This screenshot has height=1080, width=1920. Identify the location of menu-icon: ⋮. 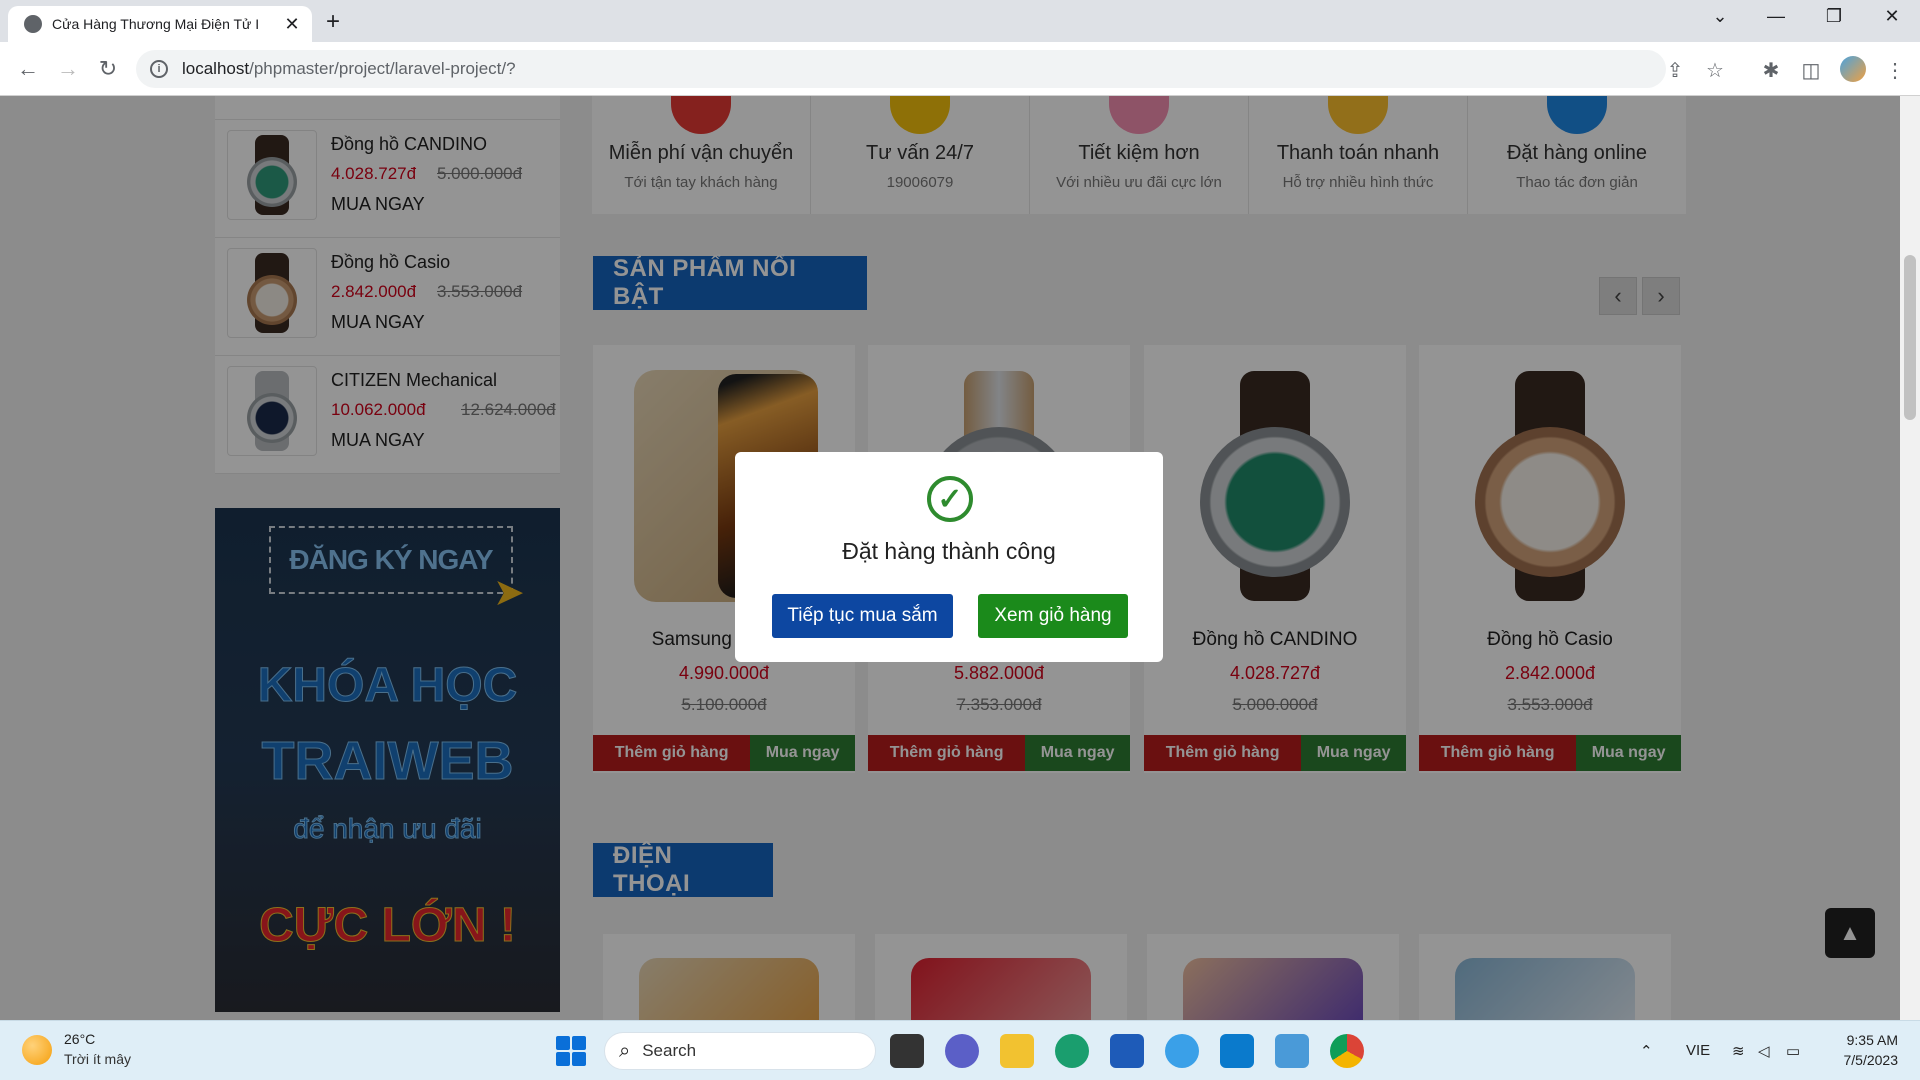
(1895, 70).